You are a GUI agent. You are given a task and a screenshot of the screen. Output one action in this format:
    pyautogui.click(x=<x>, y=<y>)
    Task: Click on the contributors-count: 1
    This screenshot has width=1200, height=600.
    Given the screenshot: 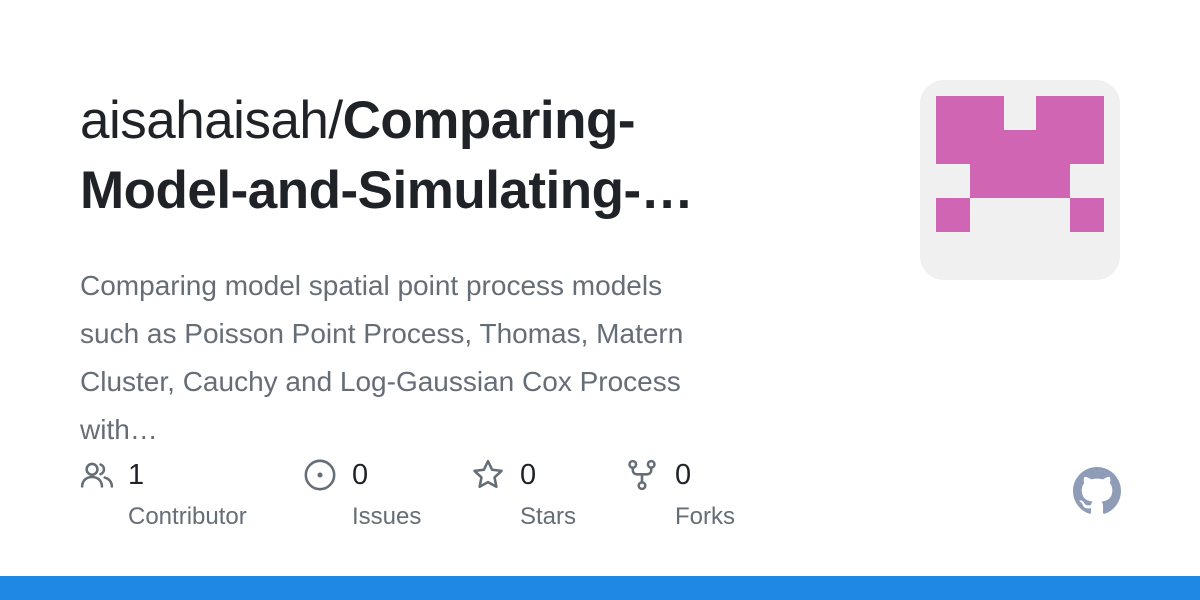 What is the action you would take?
    pyautogui.click(x=136, y=475)
    